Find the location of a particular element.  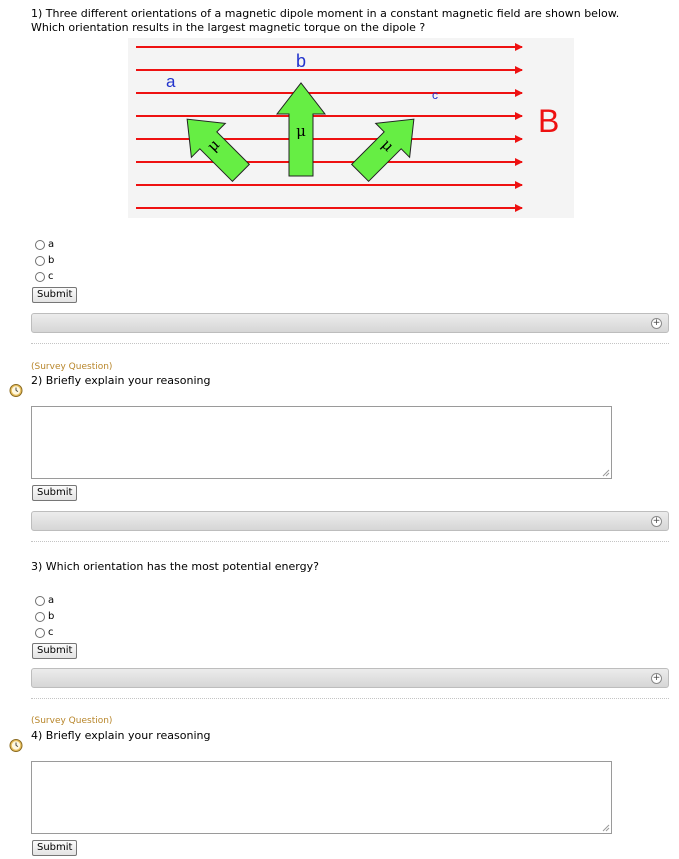

field-label-b: B is located at coordinates (548, 121).